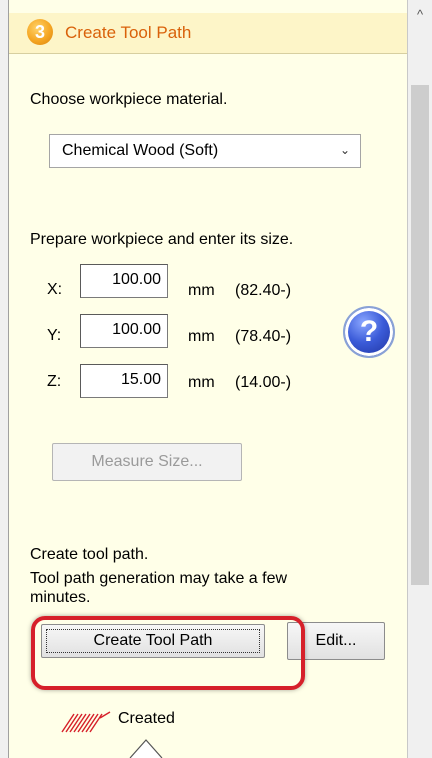 The width and height of the screenshot is (432, 758). I want to click on axis-x-label: X:, so click(55, 289).